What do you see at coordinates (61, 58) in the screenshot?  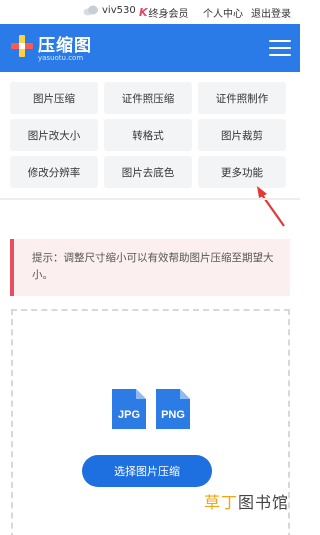 I see `site-domain: yasuotu.com` at bounding box center [61, 58].